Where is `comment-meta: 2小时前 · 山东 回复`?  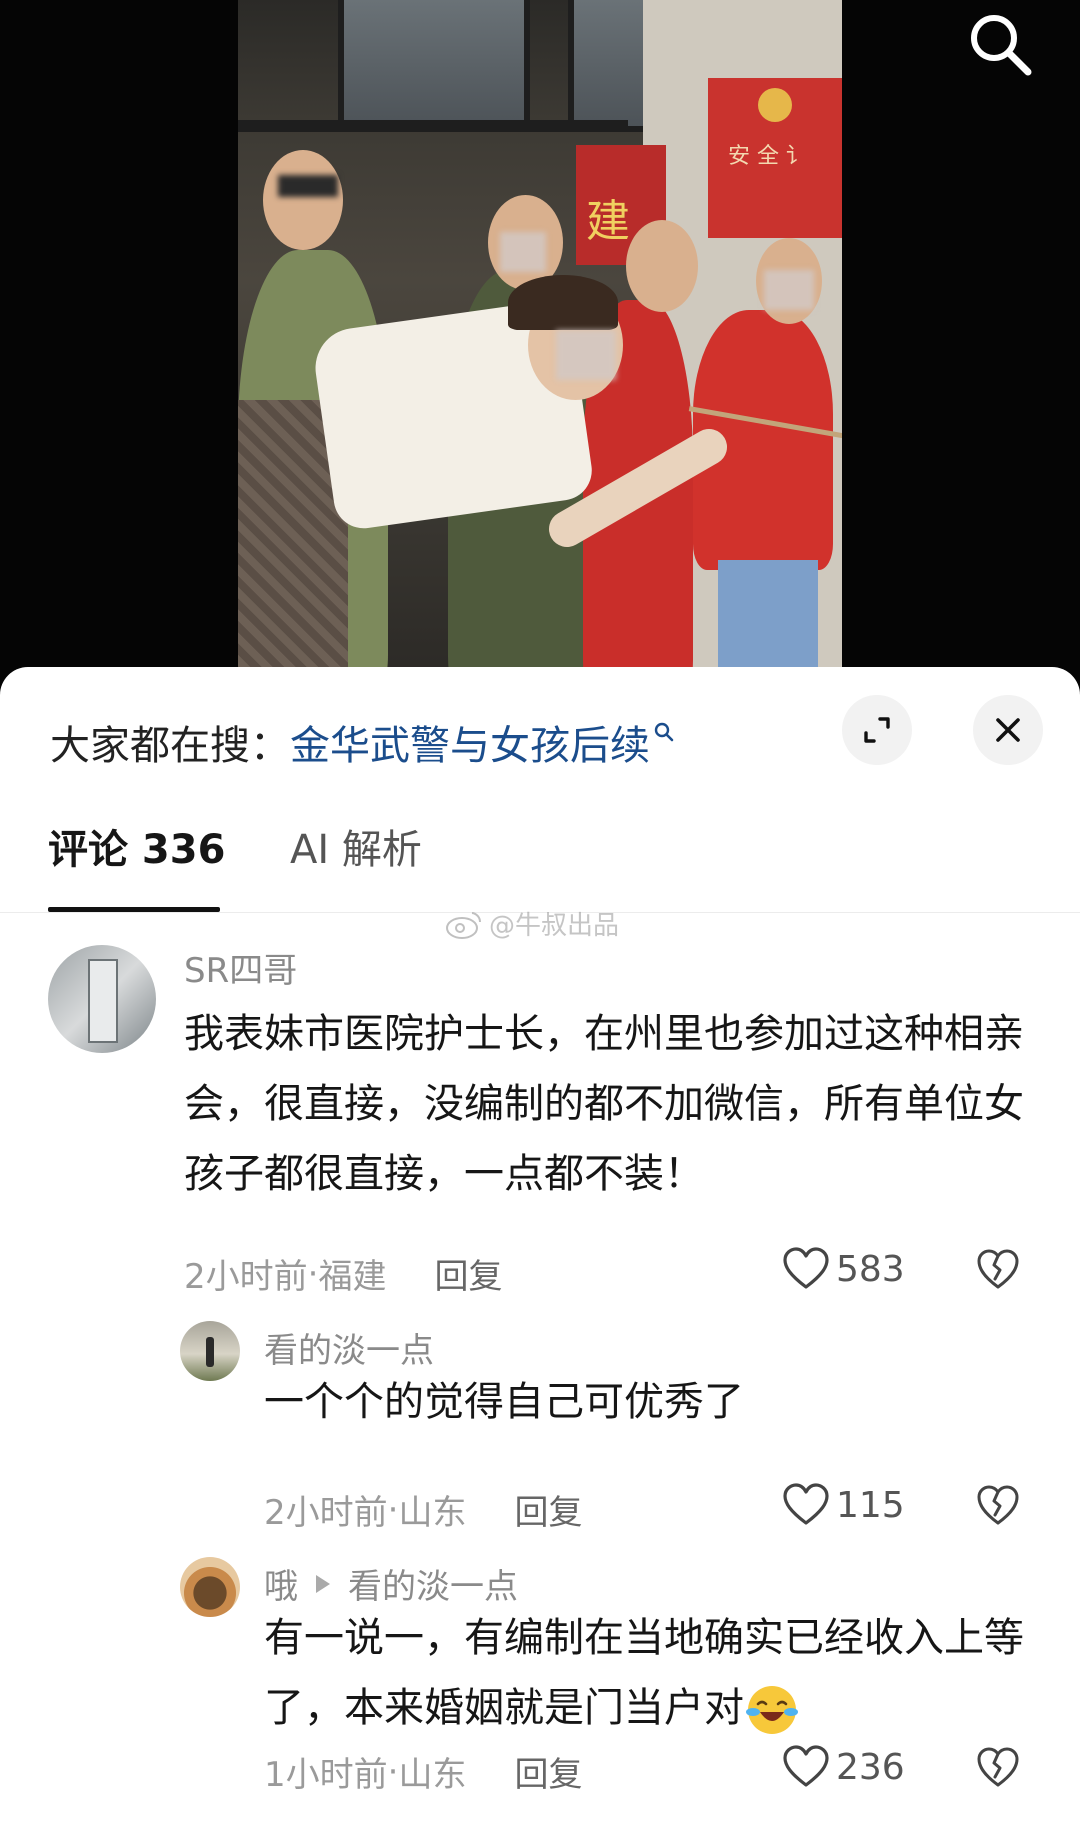 comment-meta: 2小时前 · 山东 回复 is located at coordinates (423, 1509).